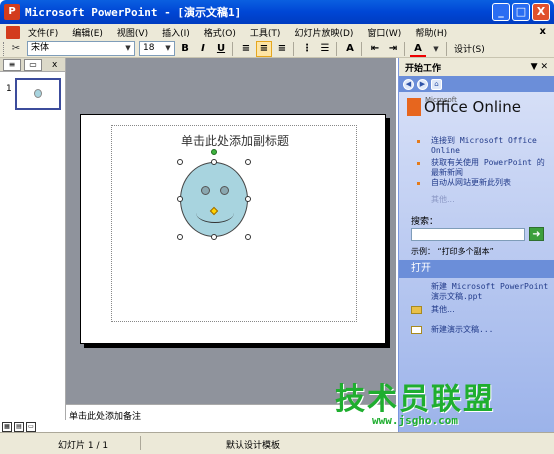 The width and height of the screenshot is (554, 454). What do you see at coordinates (214, 162) in the screenshot?
I see `resize-handle-n` at bounding box center [214, 162].